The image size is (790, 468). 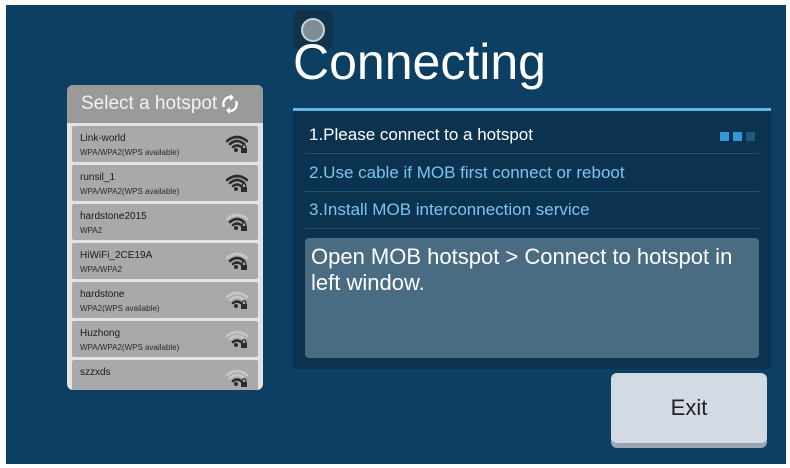 I want to click on progress-indicator, so click(x=737, y=136).